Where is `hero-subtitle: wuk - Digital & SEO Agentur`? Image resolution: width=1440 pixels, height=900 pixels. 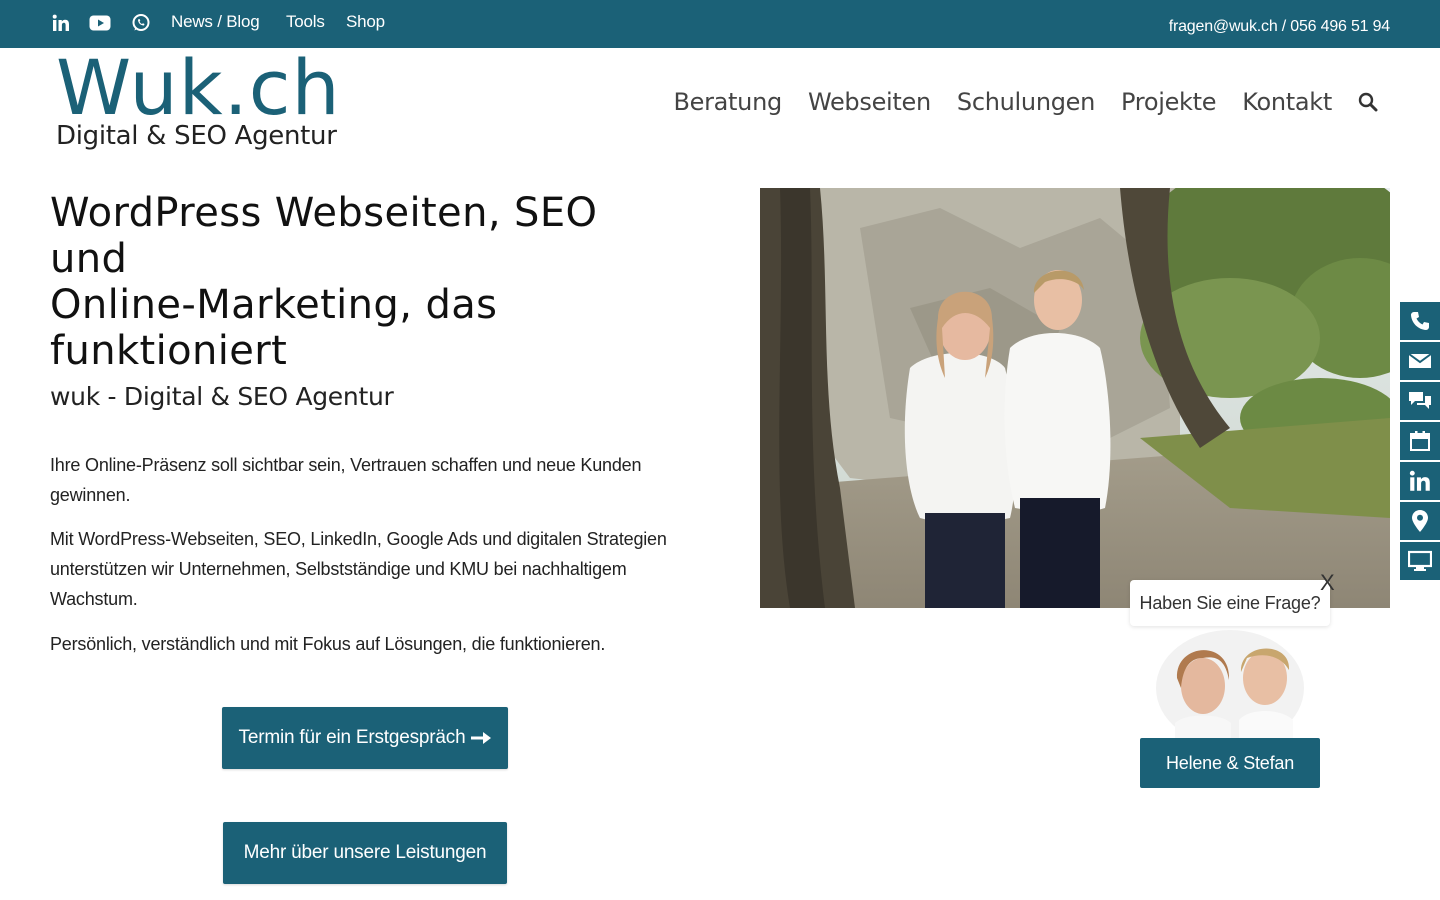 hero-subtitle: wuk - Digital & SEO Agentur is located at coordinates (222, 396).